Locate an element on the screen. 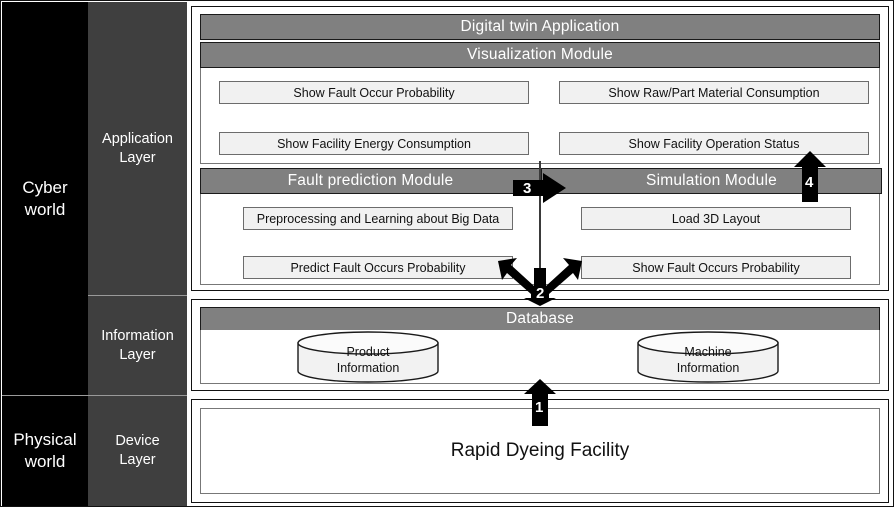 This screenshot has height=507, width=894. item-show-facility-energy-consumption: Show Facility Energy Consumption is located at coordinates (374, 143).